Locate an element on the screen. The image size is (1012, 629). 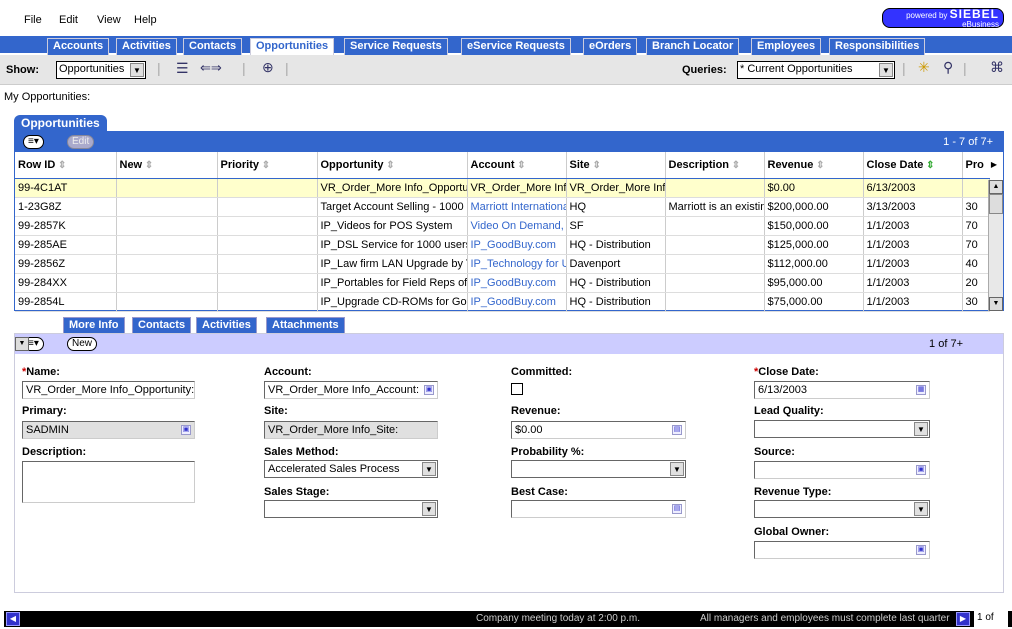
account-field: VR_Order_More Info_Account: ▣ is located at coordinates (351, 390).